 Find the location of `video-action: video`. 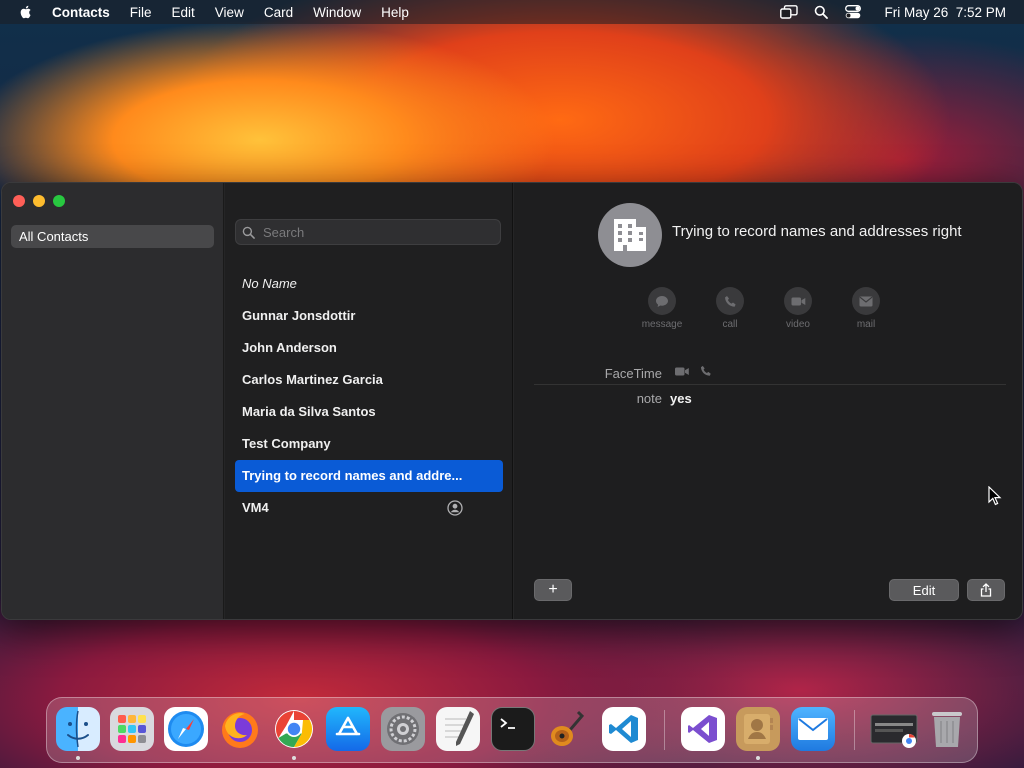

video-action: video is located at coordinates (798, 308).